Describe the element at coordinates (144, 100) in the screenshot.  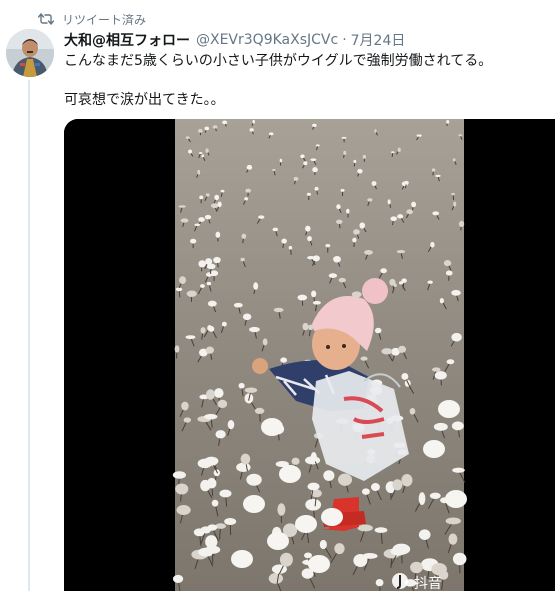
I see `tweet-text-line: 可哀想で涙が出てきた。。` at that location.